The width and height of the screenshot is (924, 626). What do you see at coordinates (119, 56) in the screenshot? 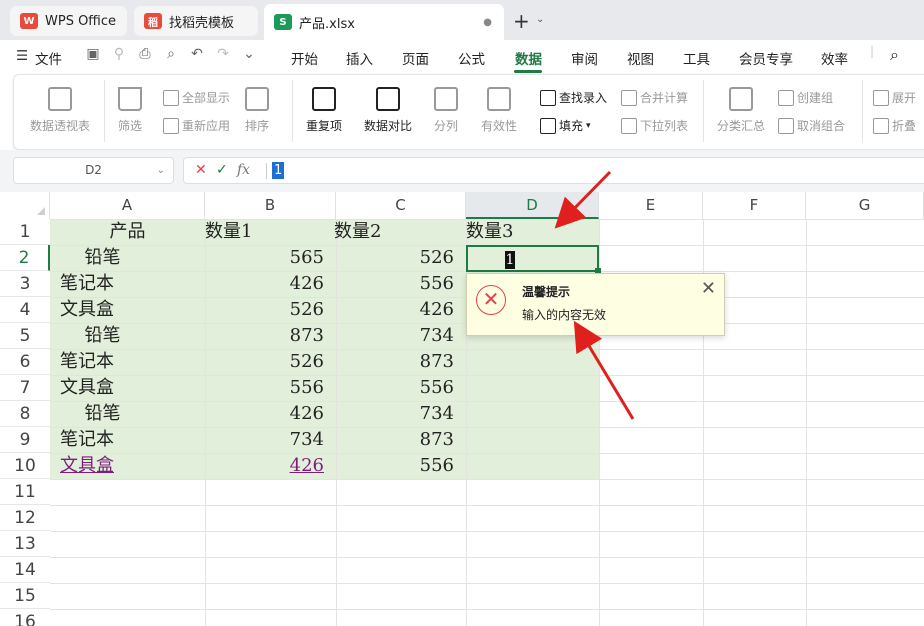
I see `share-icon: ⚲` at bounding box center [119, 56].